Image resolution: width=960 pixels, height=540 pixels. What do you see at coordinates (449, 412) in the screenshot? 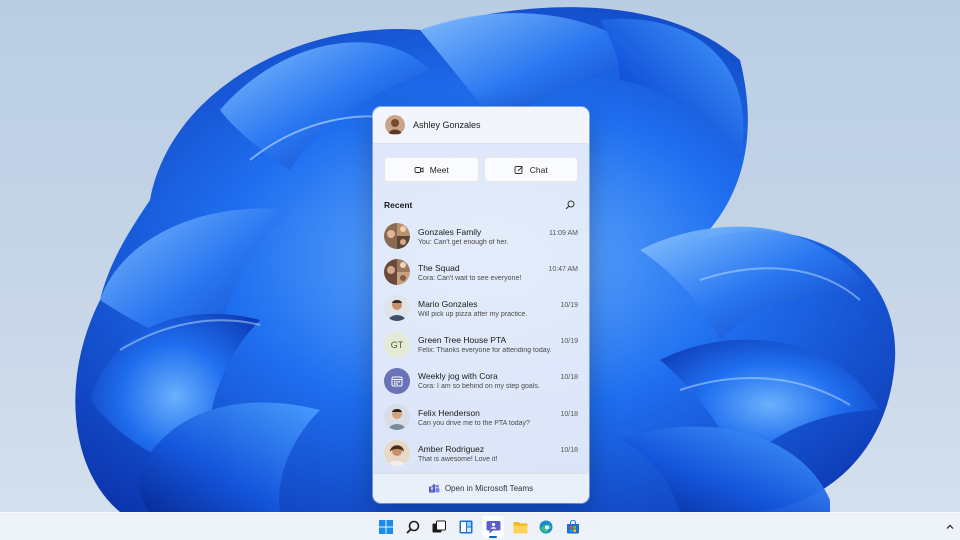
I see `chat-name: Felix Henderson` at bounding box center [449, 412].